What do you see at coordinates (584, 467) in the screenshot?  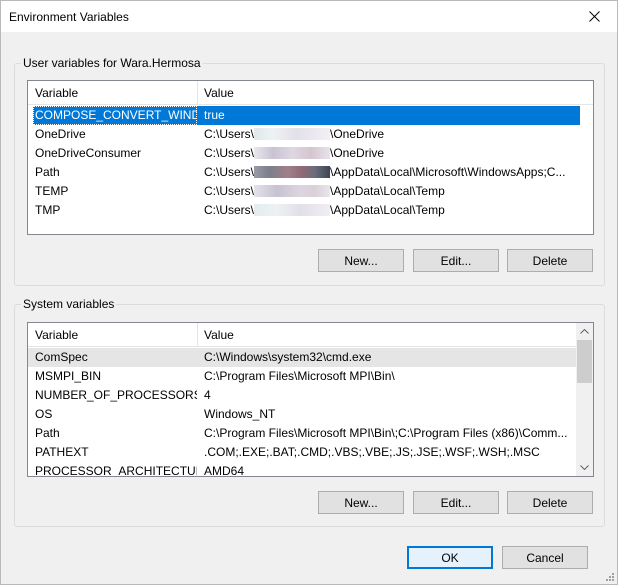 I see `scroll-down-arrow-icon` at bounding box center [584, 467].